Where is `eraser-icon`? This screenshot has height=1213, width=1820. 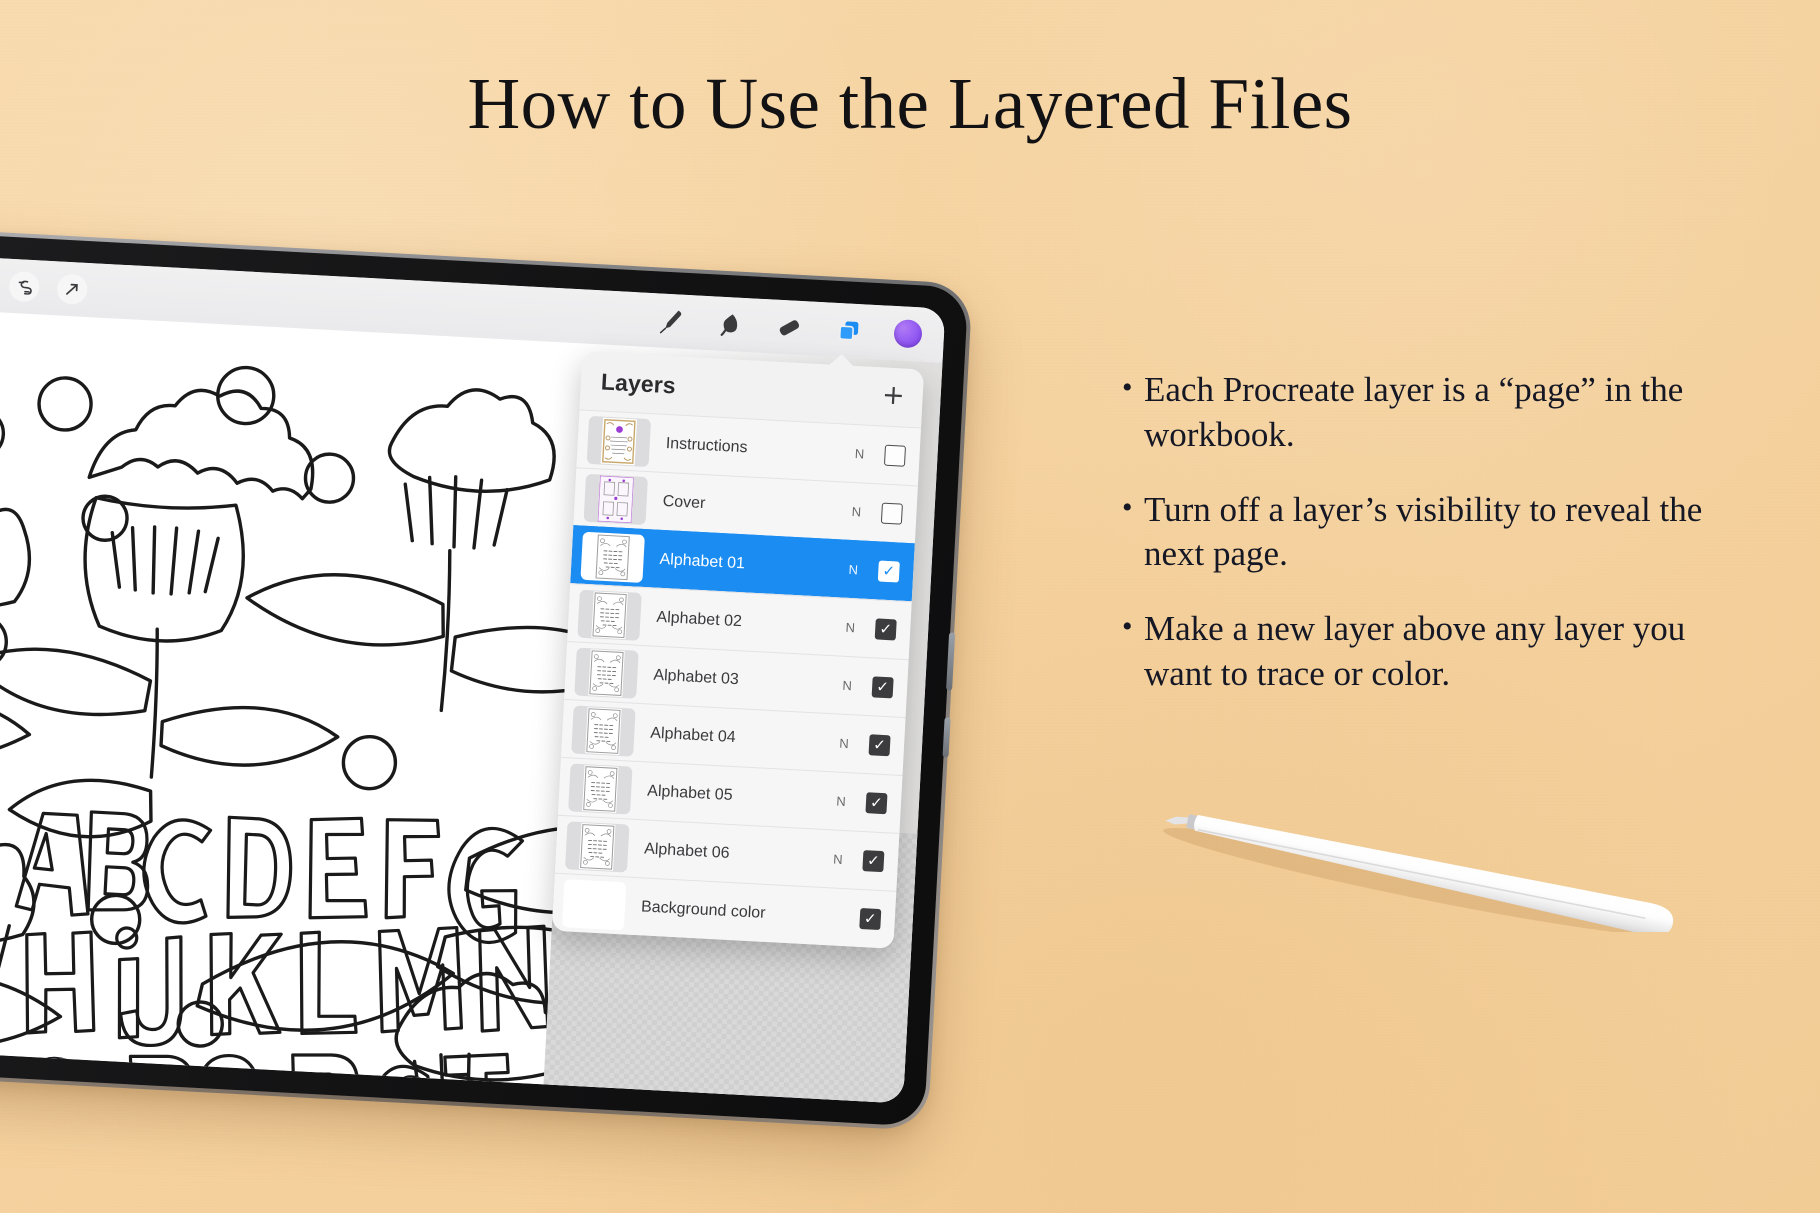 eraser-icon is located at coordinates (789, 328).